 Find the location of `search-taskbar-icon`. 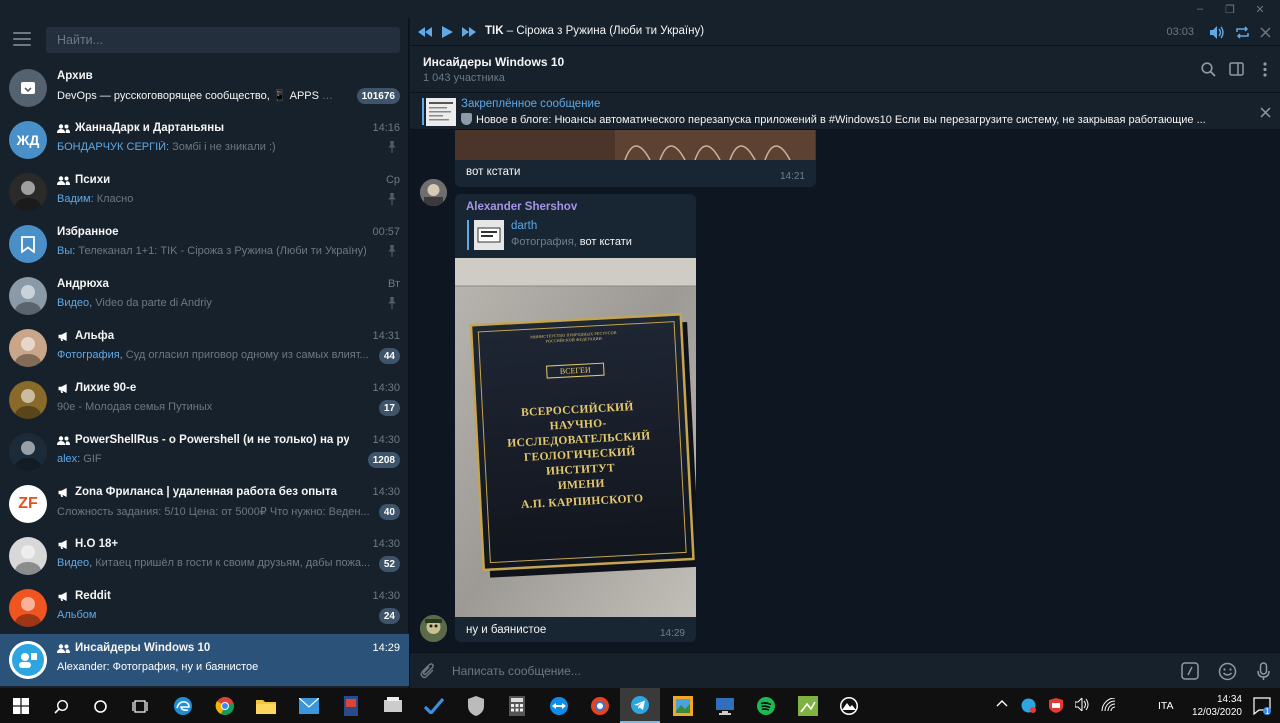

search-taskbar-icon is located at coordinates (61, 706).